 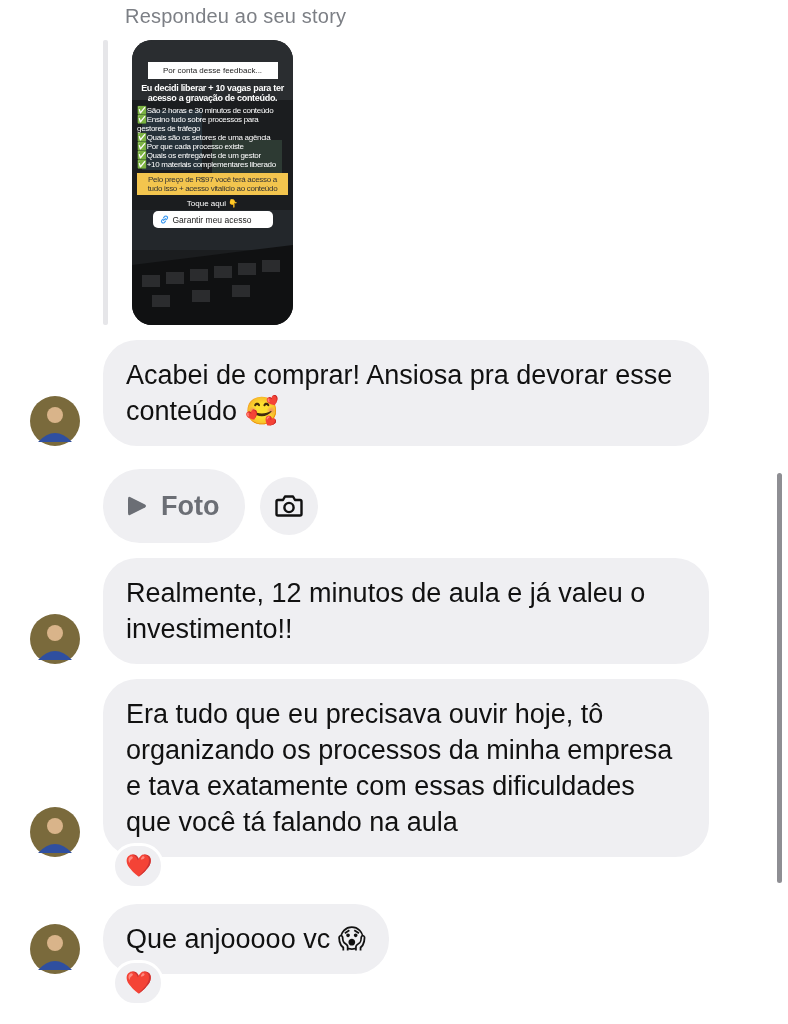 I want to click on link-icon, so click(x=164, y=219).